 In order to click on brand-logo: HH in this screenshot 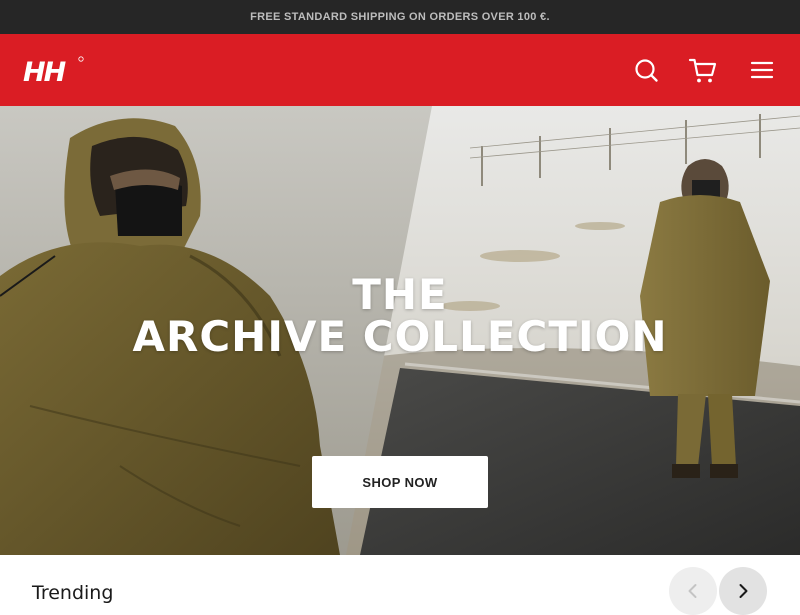, I will do `click(54, 70)`.